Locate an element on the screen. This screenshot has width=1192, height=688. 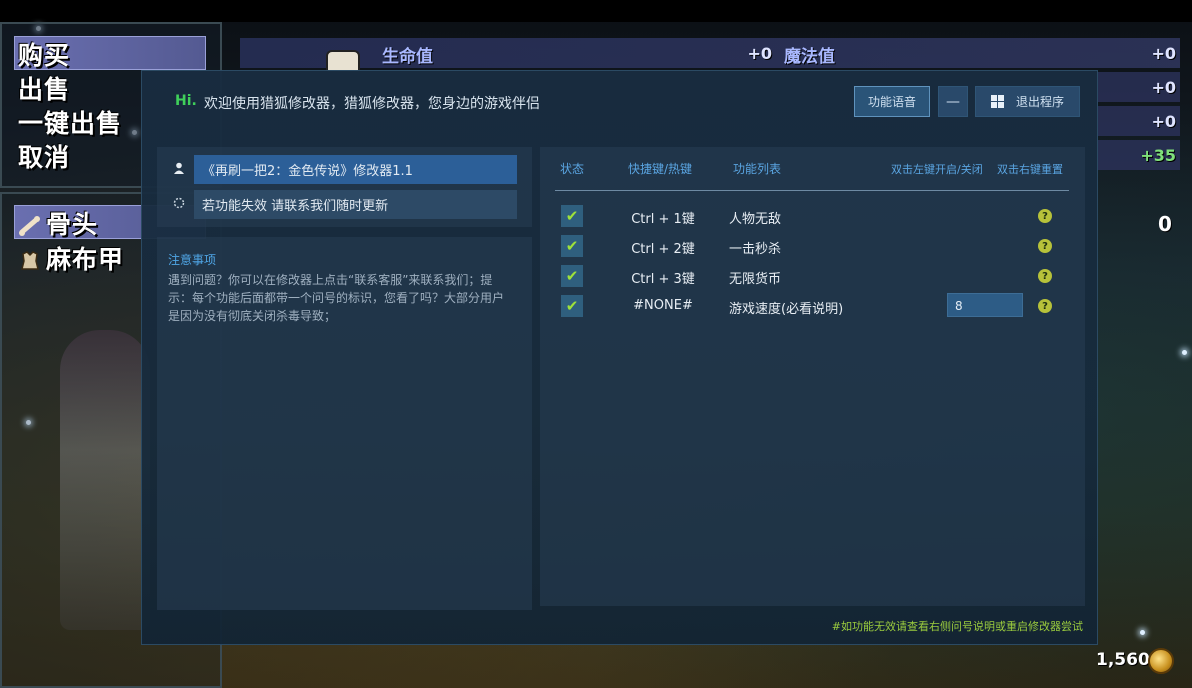
menu-cancel: 取消 is located at coordinates (44, 156).